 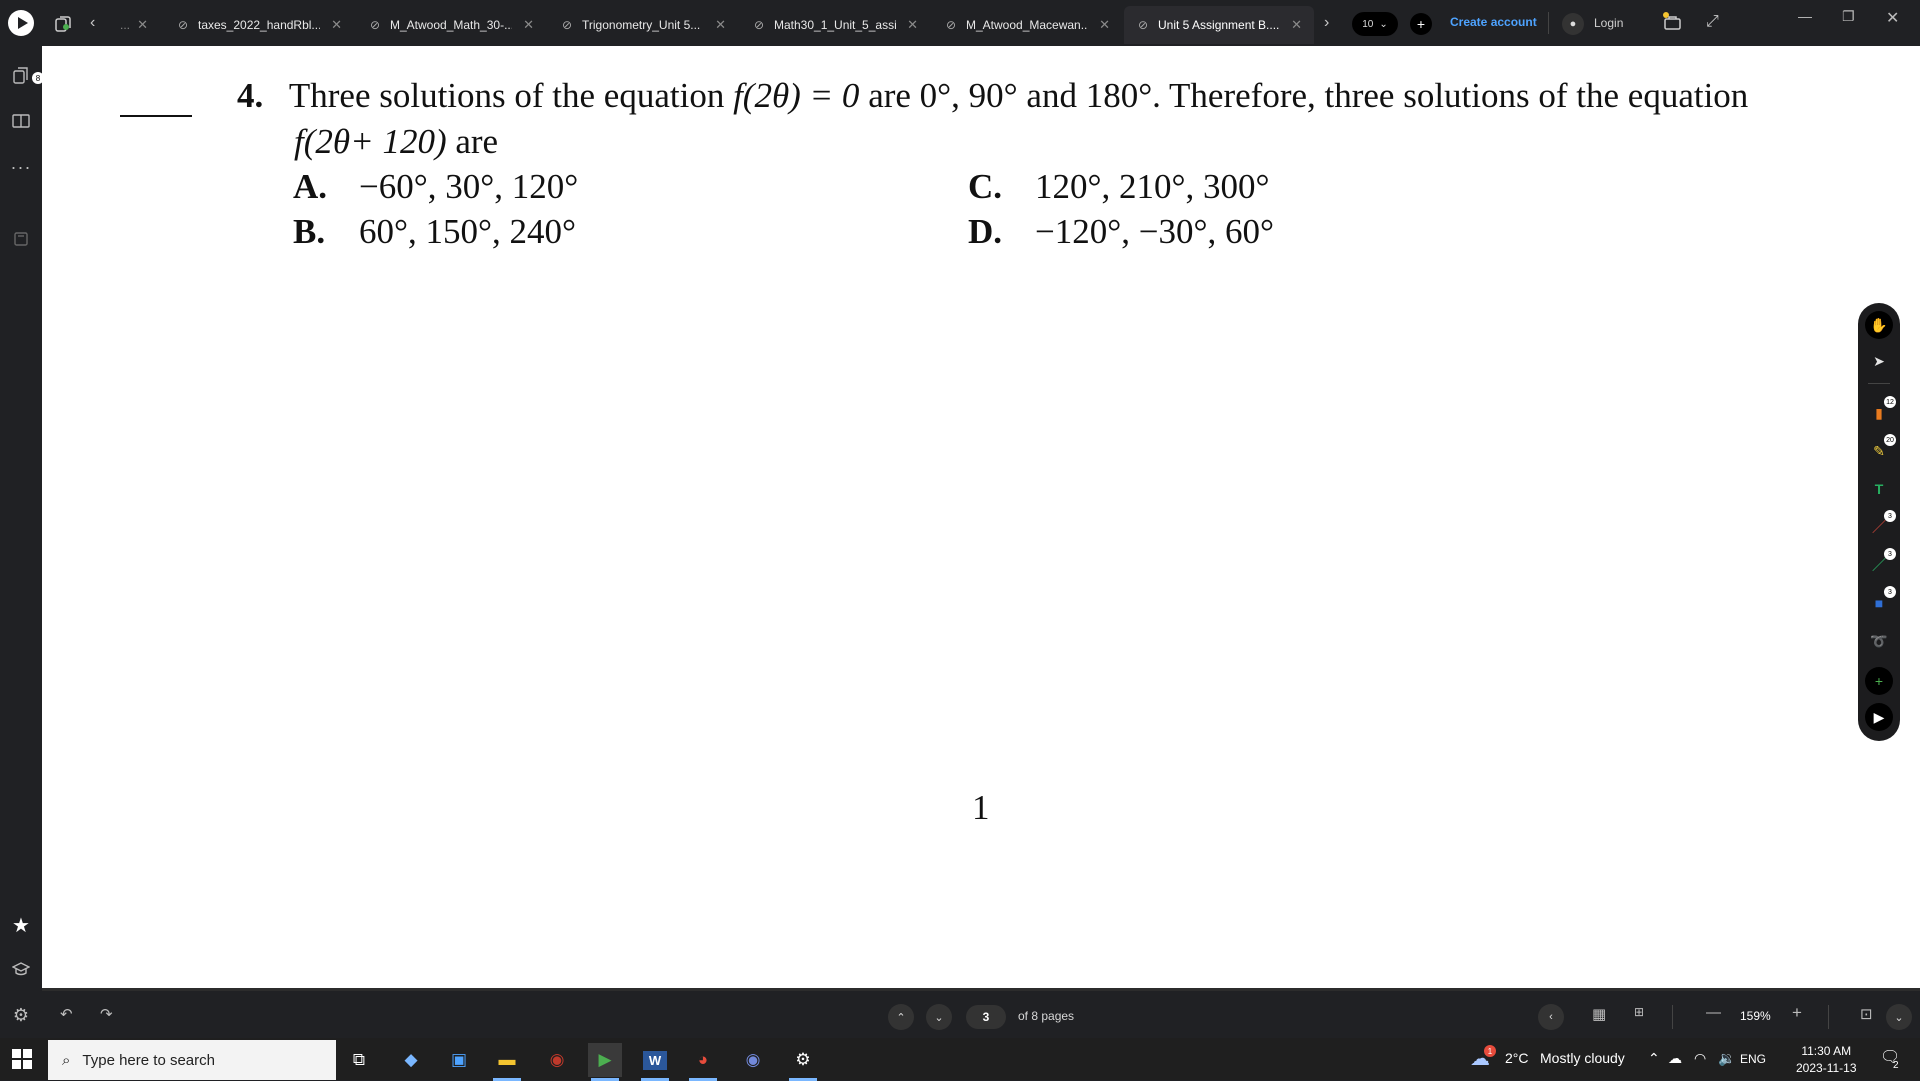 I want to click on undo-icon: ↶, so click(x=66, y=1014).